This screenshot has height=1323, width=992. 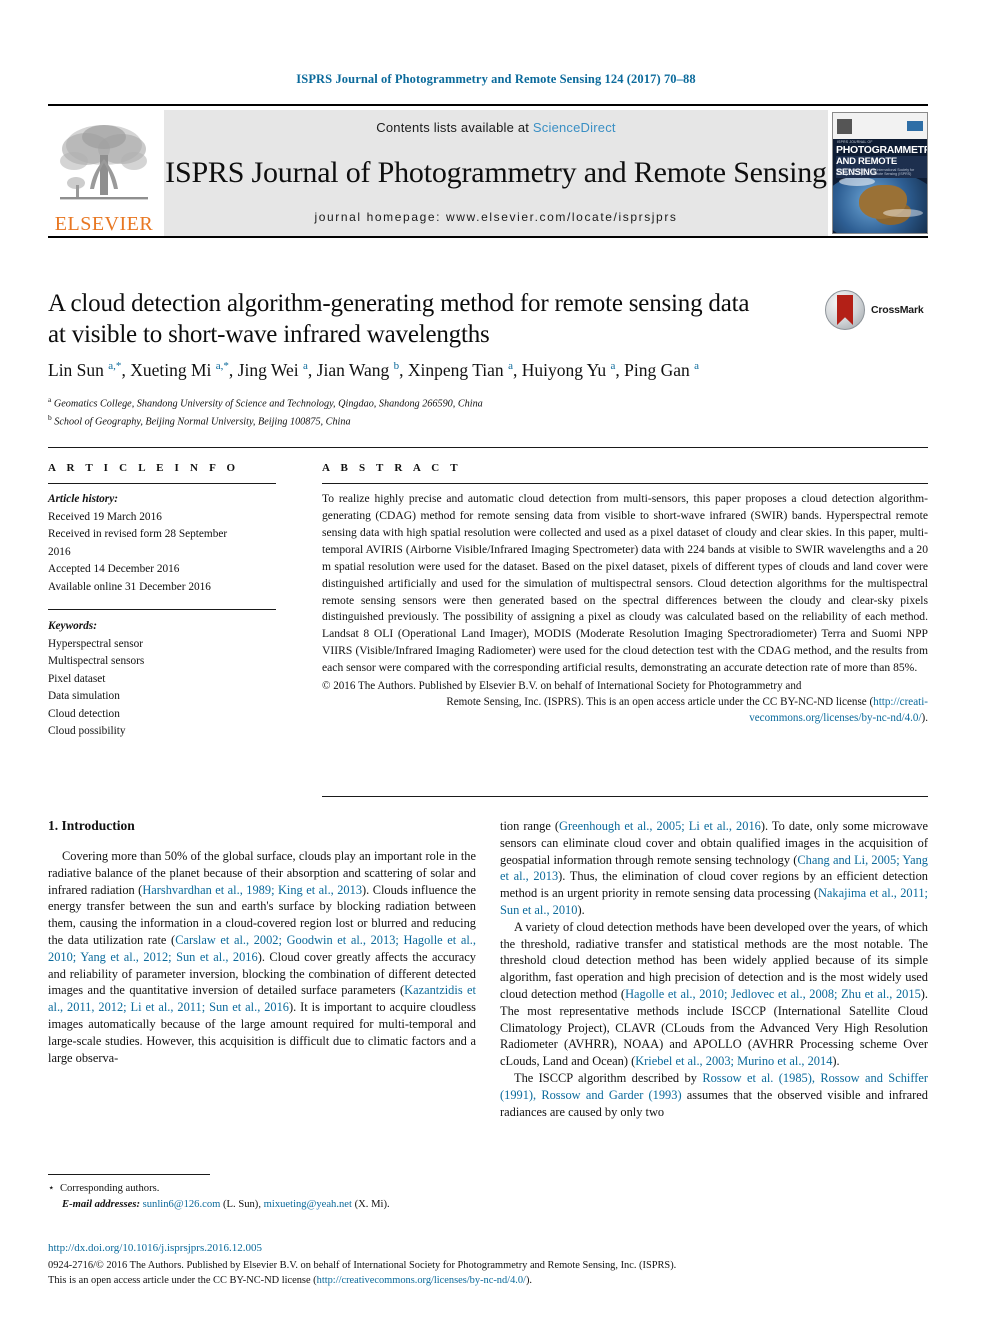 What do you see at coordinates (129, 1174) in the screenshot?
I see `footnote-rule` at bounding box center [129, 1174].